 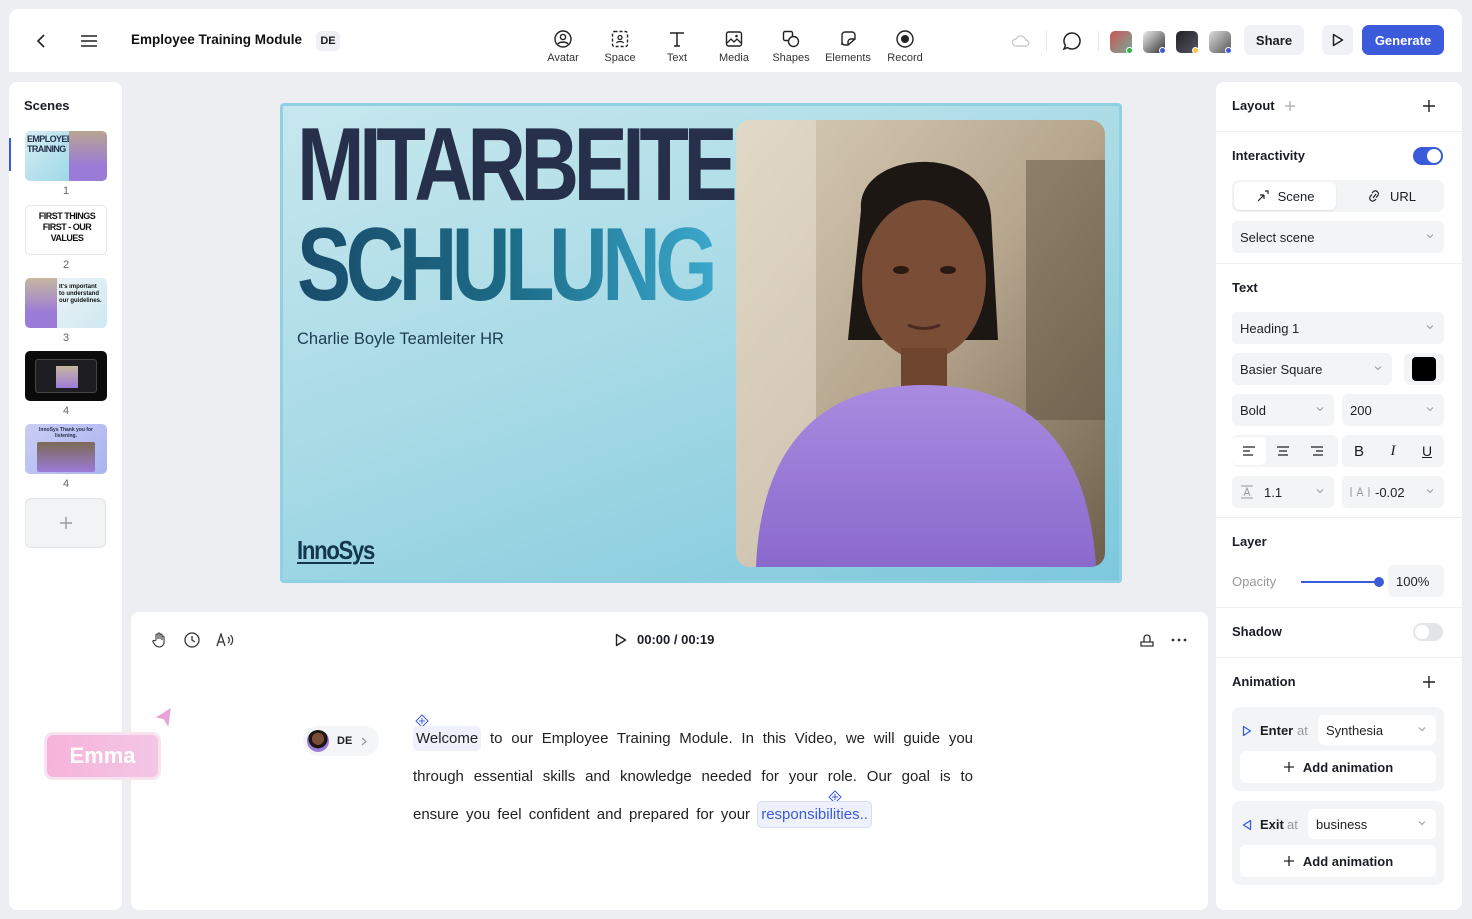 I want to click on media-icon, so click(x=734, y=39).